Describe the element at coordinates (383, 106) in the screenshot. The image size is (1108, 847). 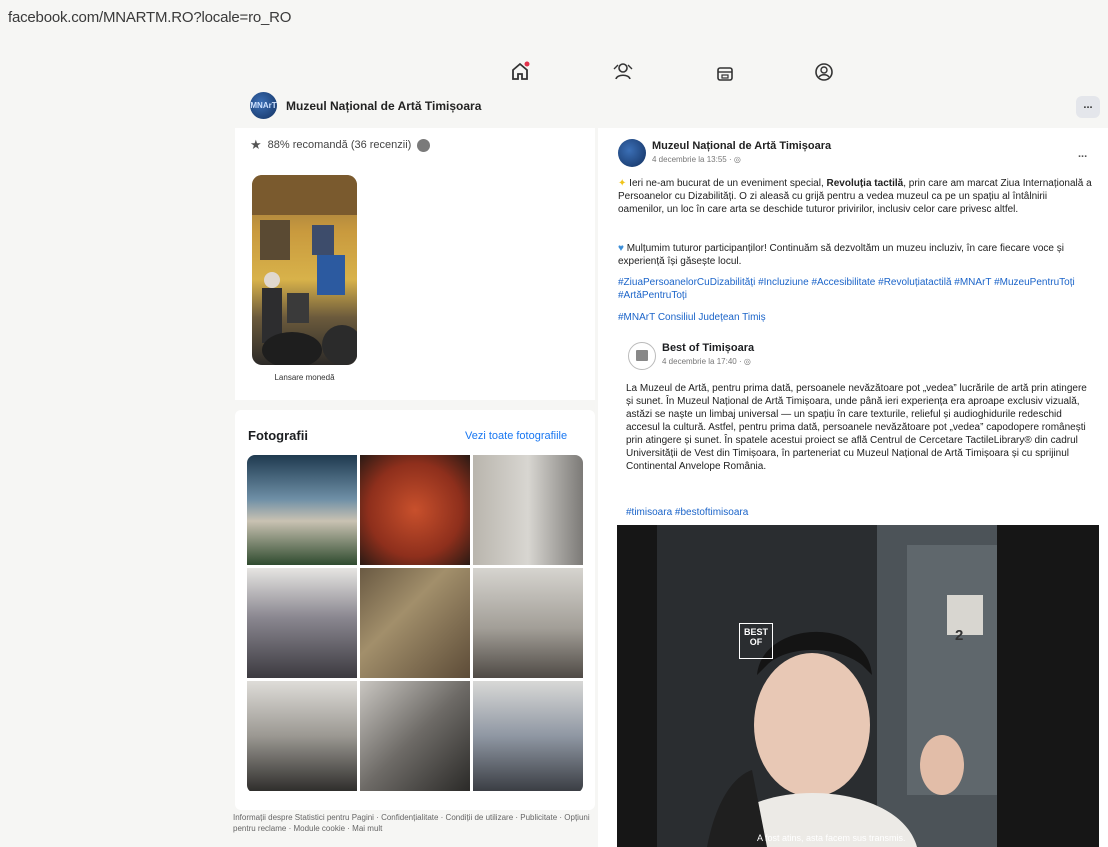
I see `page-title: Muzeul Național de Artă Timișoara` at that location.